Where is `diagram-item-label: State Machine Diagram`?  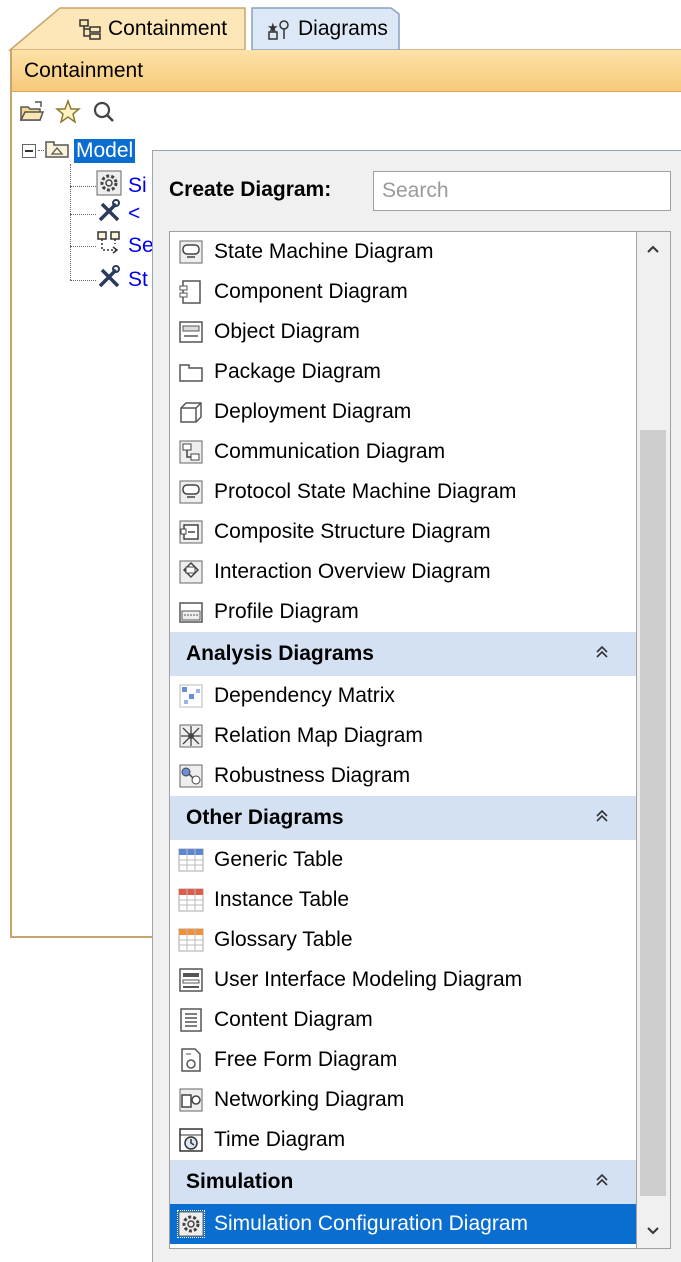 diagram-item-label: State Machine Diagram is located at coordinates (324, 251).